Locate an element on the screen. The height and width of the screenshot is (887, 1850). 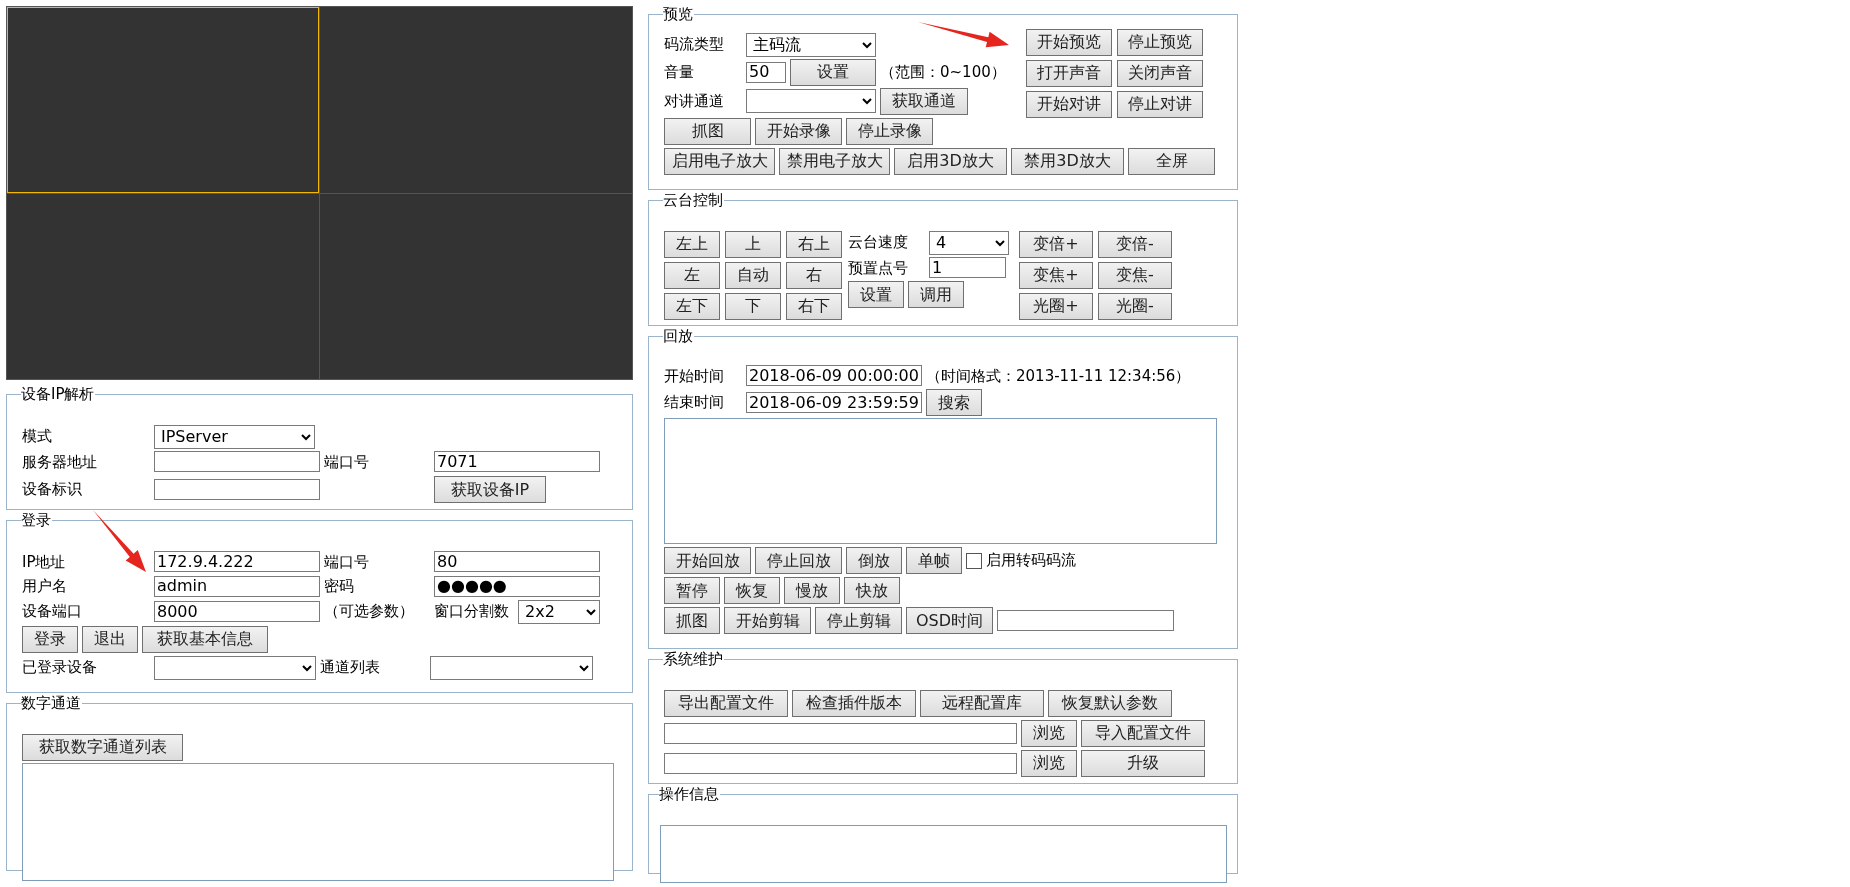
group-title: 预览 is located at coordinates (678, 14).